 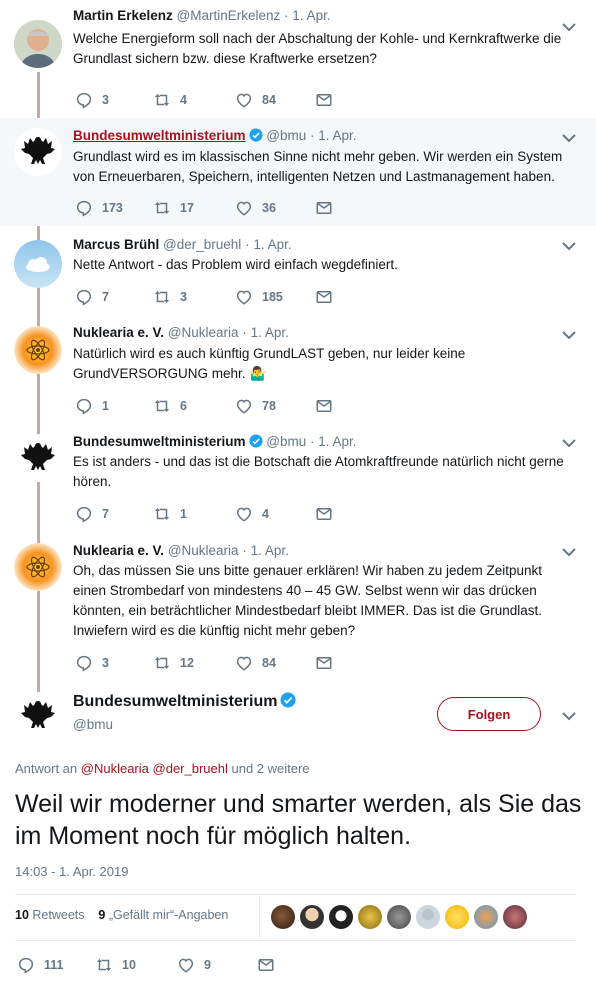 What do you see at coordinates (170, 514) in the screenshot?
I see `retweet-button: 1` at bounding box center [170, 514].